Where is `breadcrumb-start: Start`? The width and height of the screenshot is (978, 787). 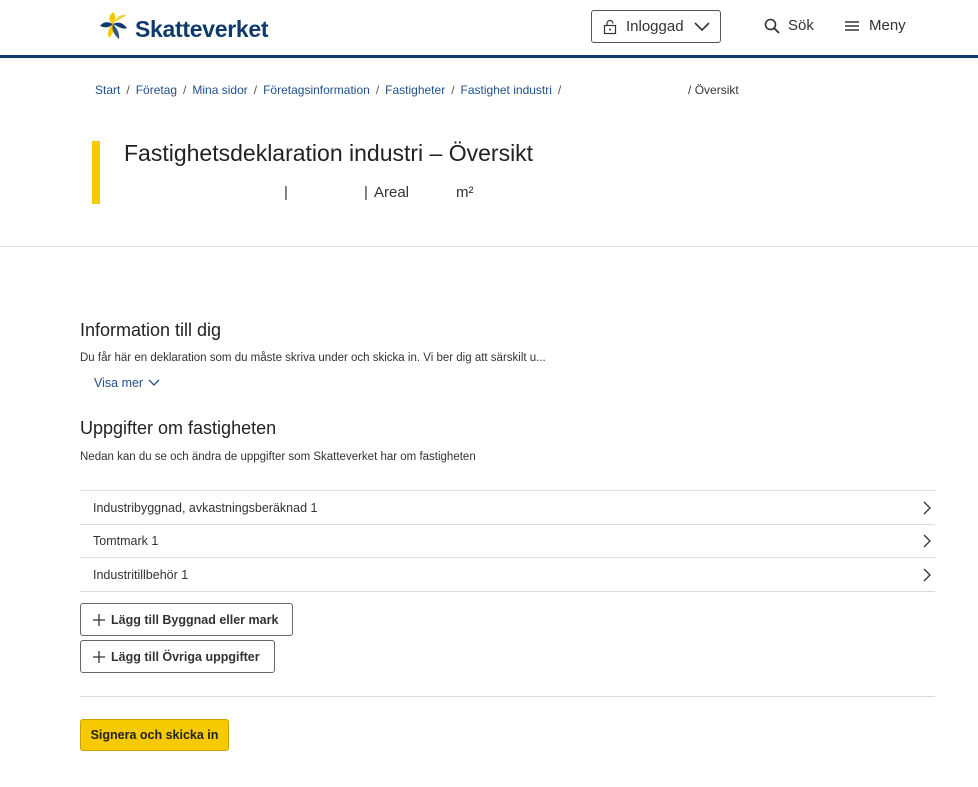
breadcrumb-start: Start is located at coordinates (107, 90).